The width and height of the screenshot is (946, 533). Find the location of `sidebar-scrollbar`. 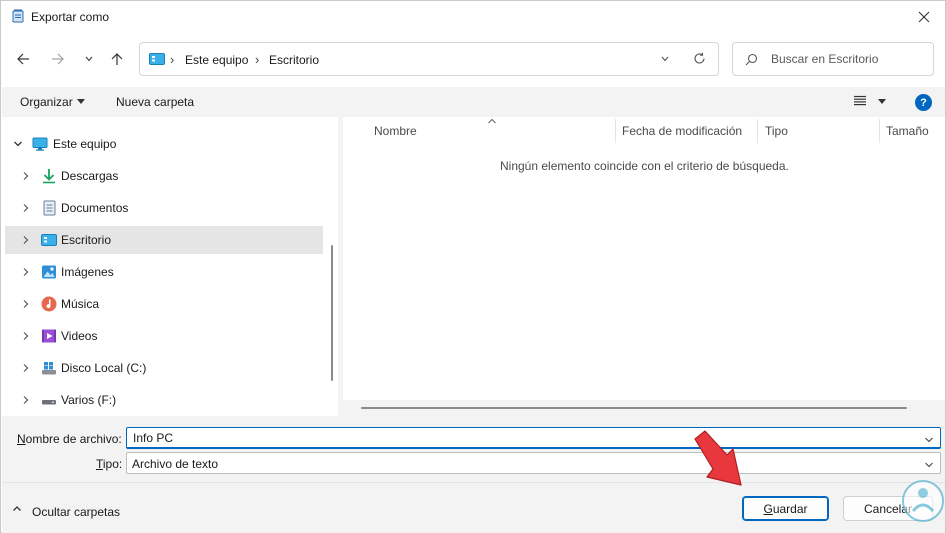

sidebar-scrollbar is located at coordinates (332, 313).